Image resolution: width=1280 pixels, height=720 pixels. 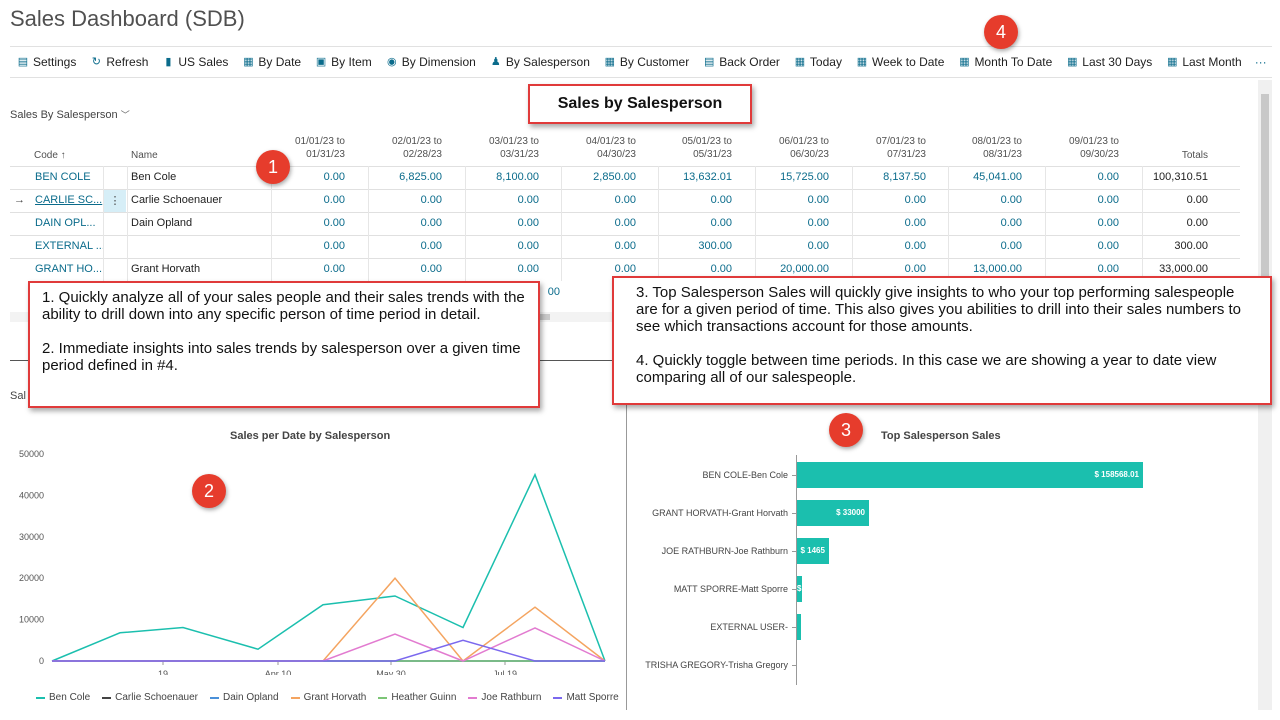 What do you see at coordinates (1079, 148) in the screenshot?
I see `column-header-period: 09/01/23 to 09/30/23` at bounding box center [1079, 148].